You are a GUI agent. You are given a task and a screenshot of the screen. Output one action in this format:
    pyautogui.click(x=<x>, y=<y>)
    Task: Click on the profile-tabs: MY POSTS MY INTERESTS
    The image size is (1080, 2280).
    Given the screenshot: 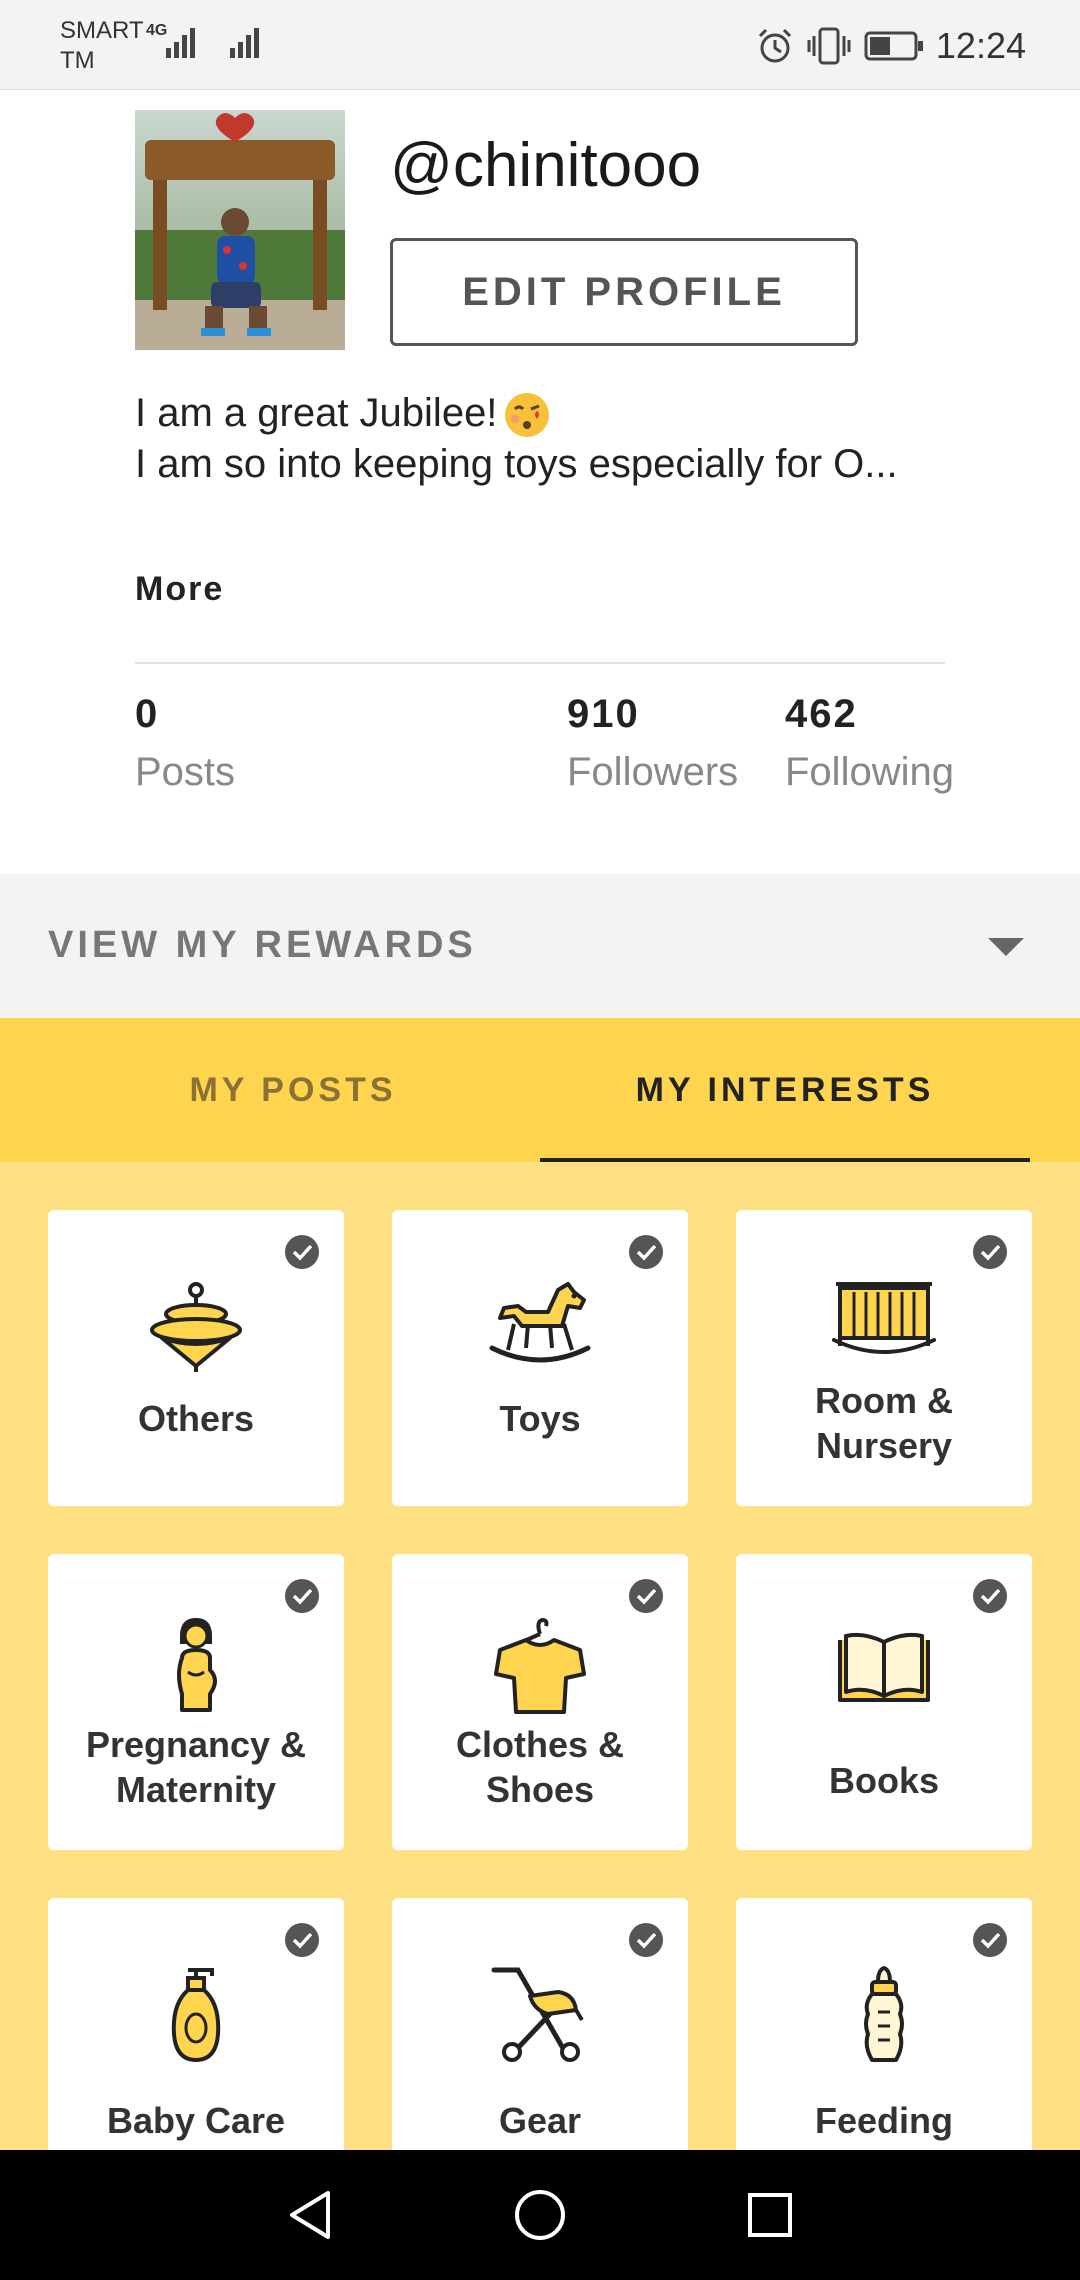 What is the action you would take?
    pyautogui.click(x=540, y=1090)
    